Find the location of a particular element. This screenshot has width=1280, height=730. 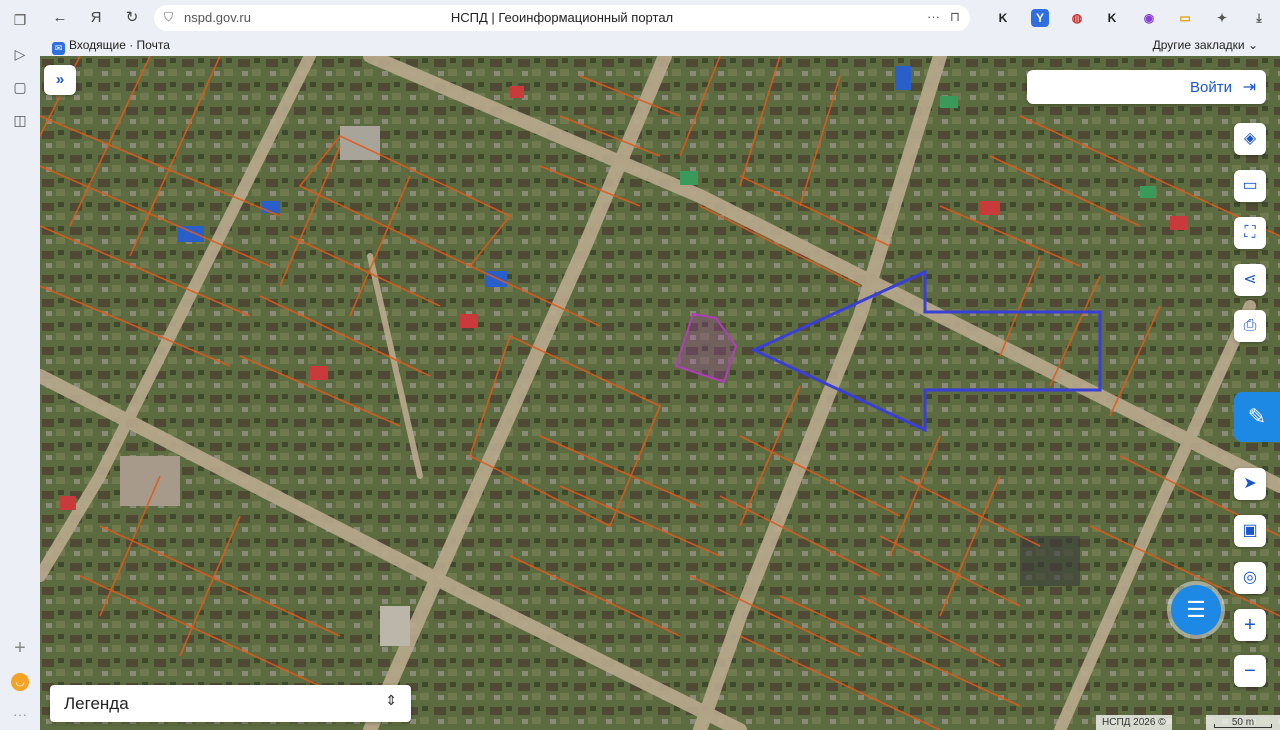

zoom-in-icon: + is located at coordinates (1250, 625).